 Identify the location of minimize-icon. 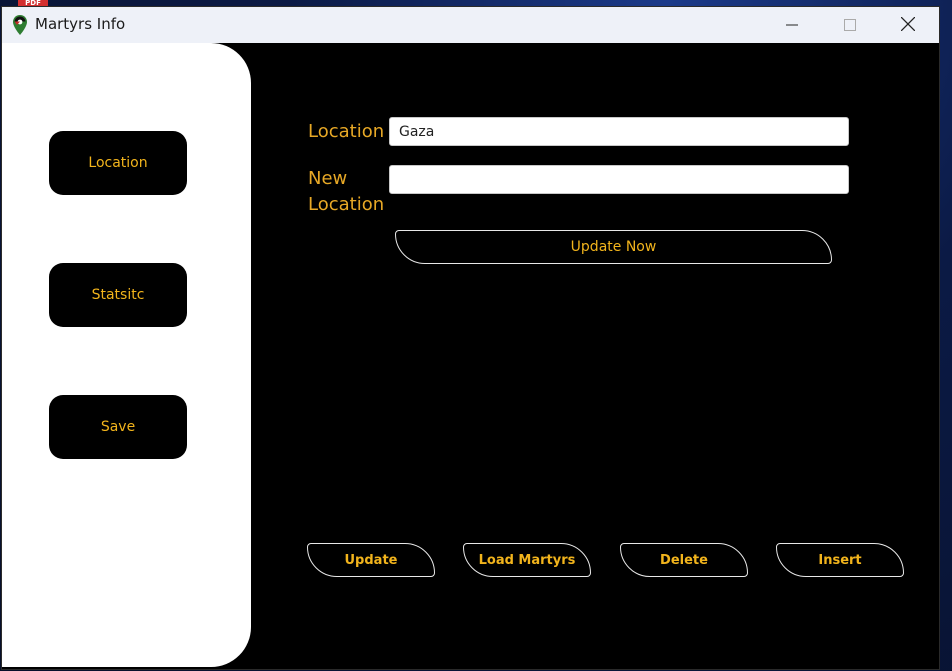
(792, 25).